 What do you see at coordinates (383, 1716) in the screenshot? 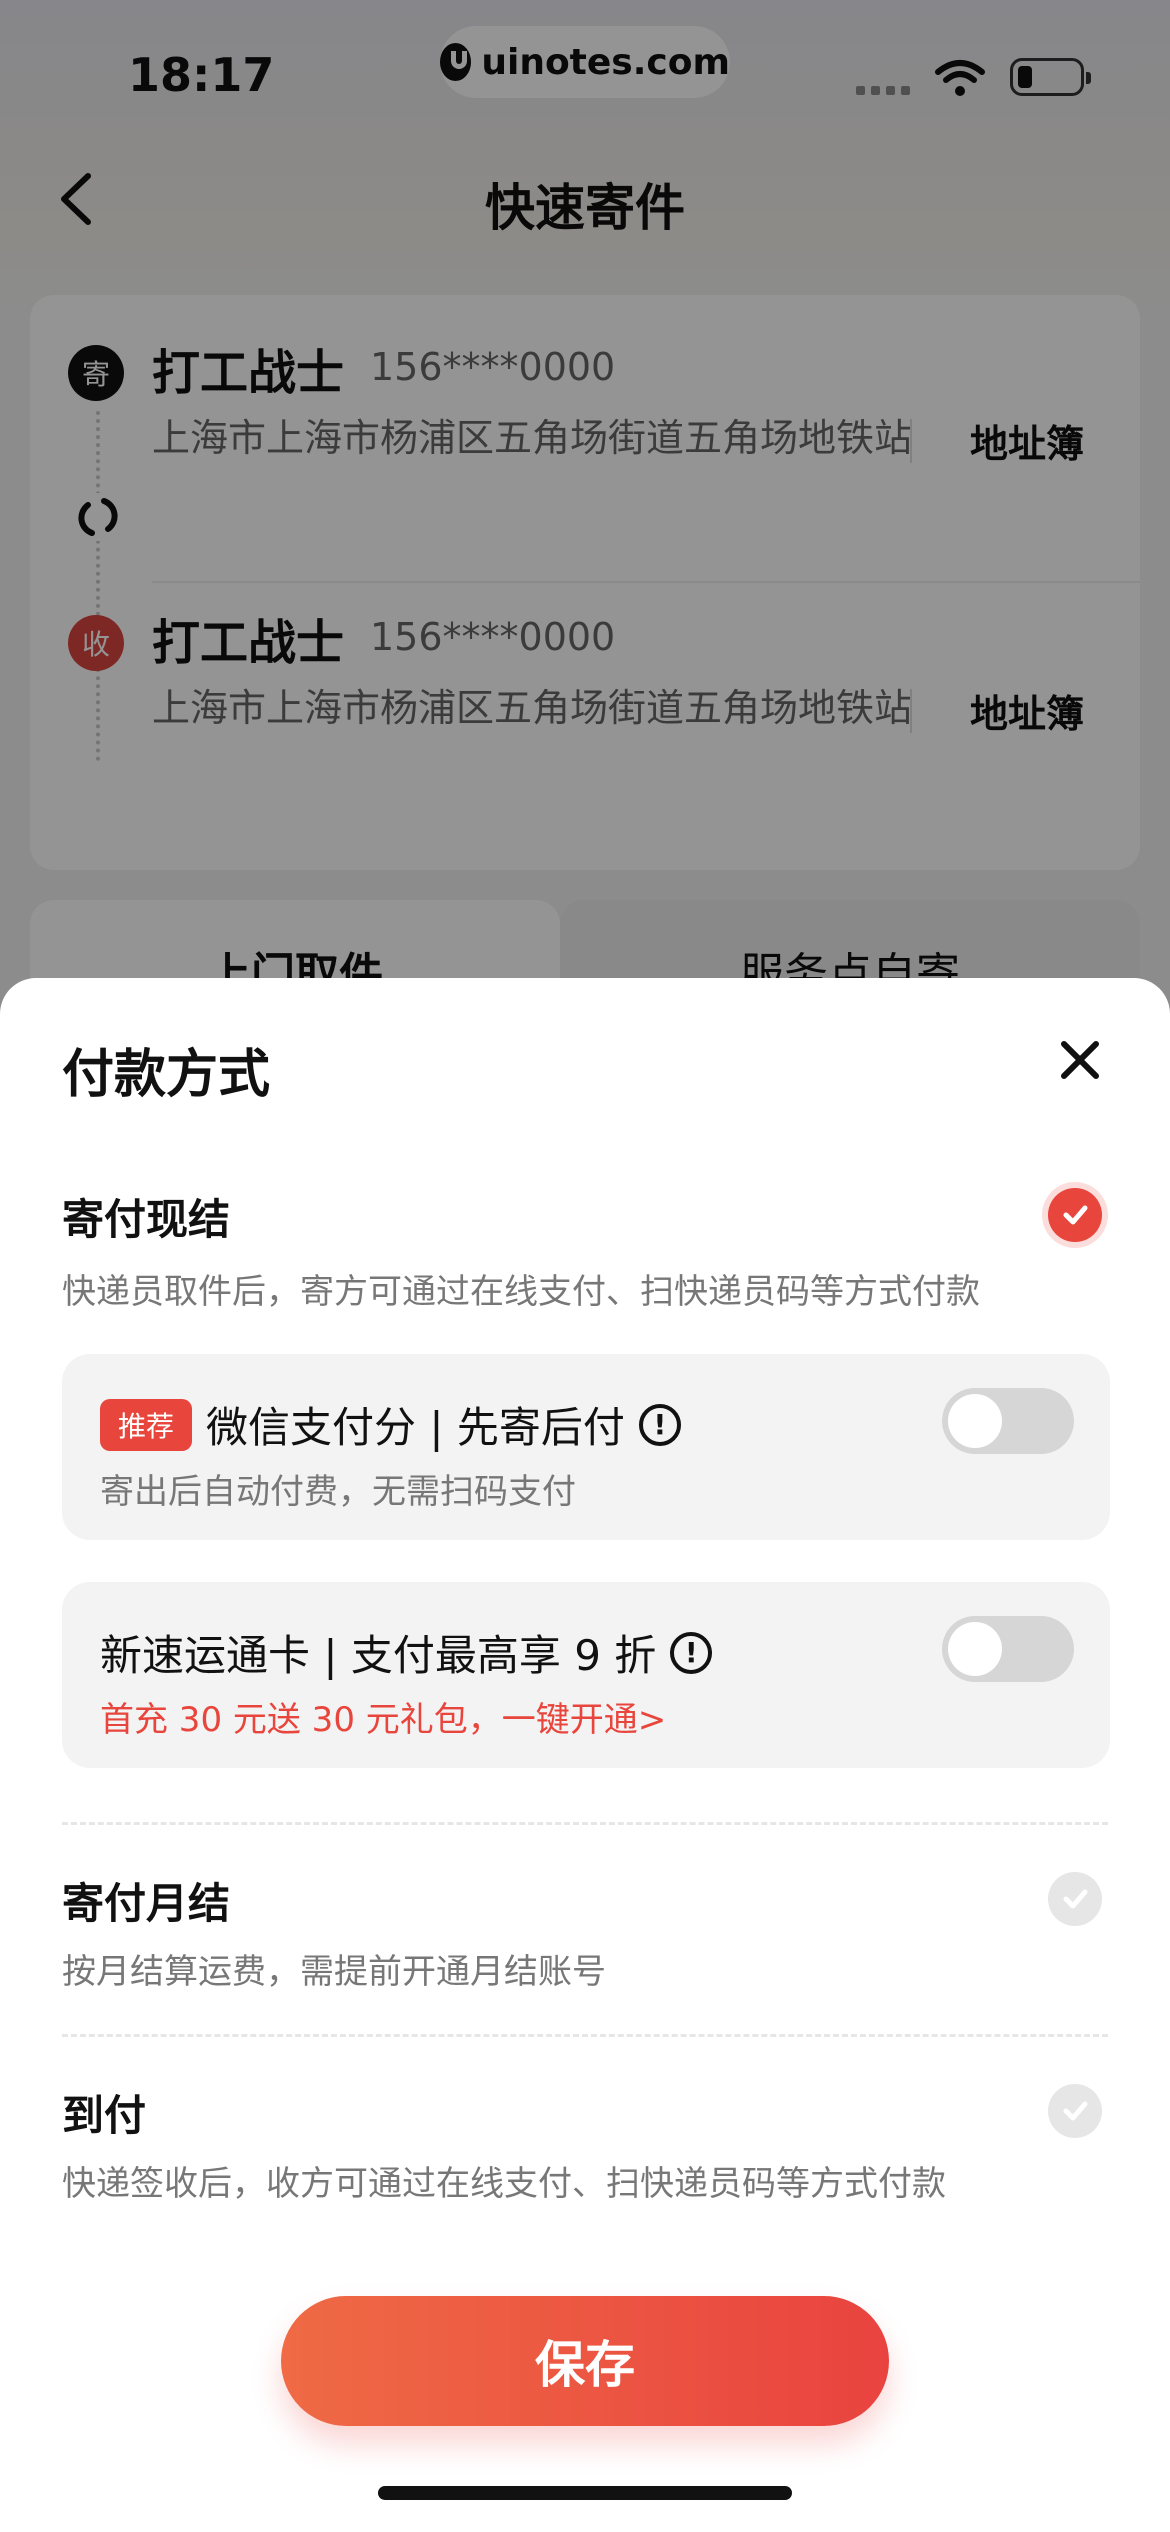
I see `express-card-promo-link: 首充 30 元送 30 元礼包，一键开通>` at bounding box center [383, 1716].